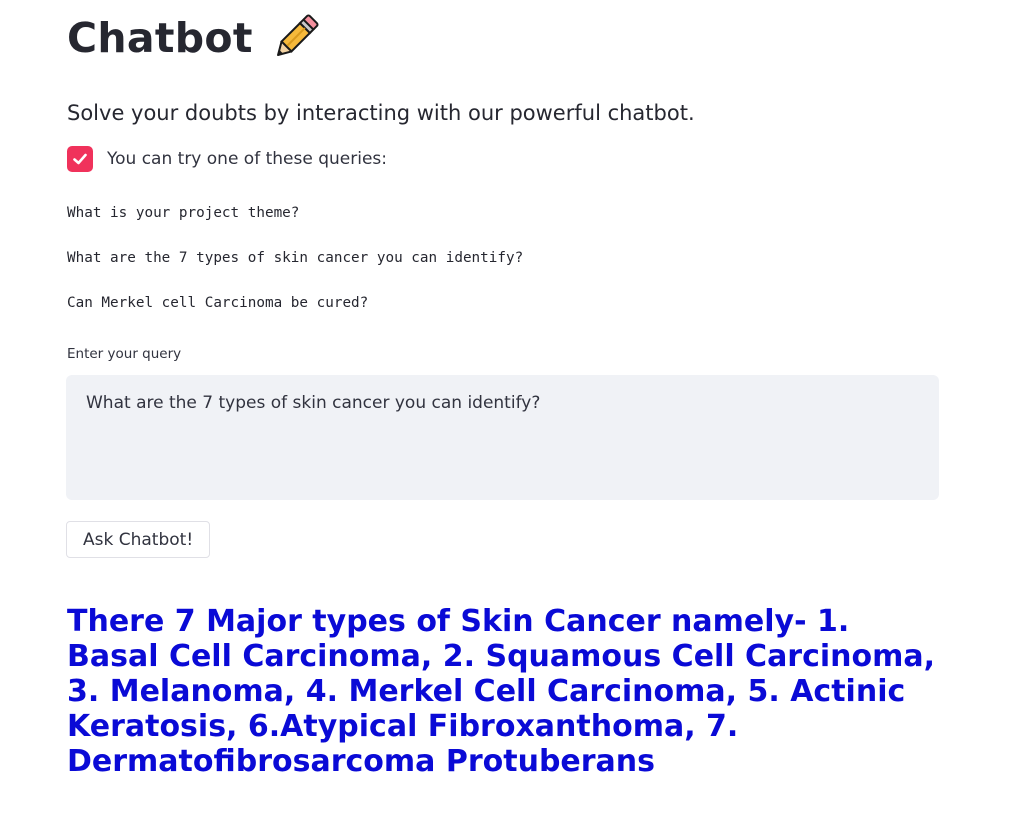  I want to click on examples-toggle-label: You can try one of these queries:, so click(247, 159).